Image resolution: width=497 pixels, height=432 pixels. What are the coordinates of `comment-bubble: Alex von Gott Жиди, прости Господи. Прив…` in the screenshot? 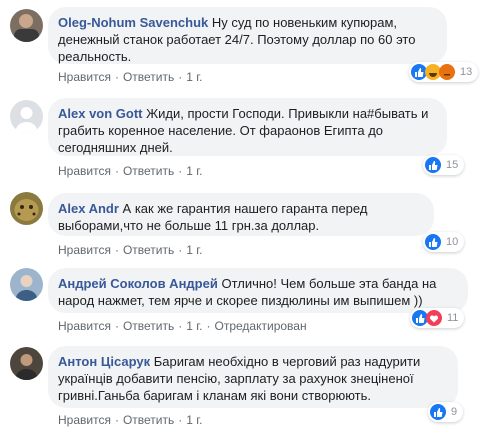 It's located at (247, 127).